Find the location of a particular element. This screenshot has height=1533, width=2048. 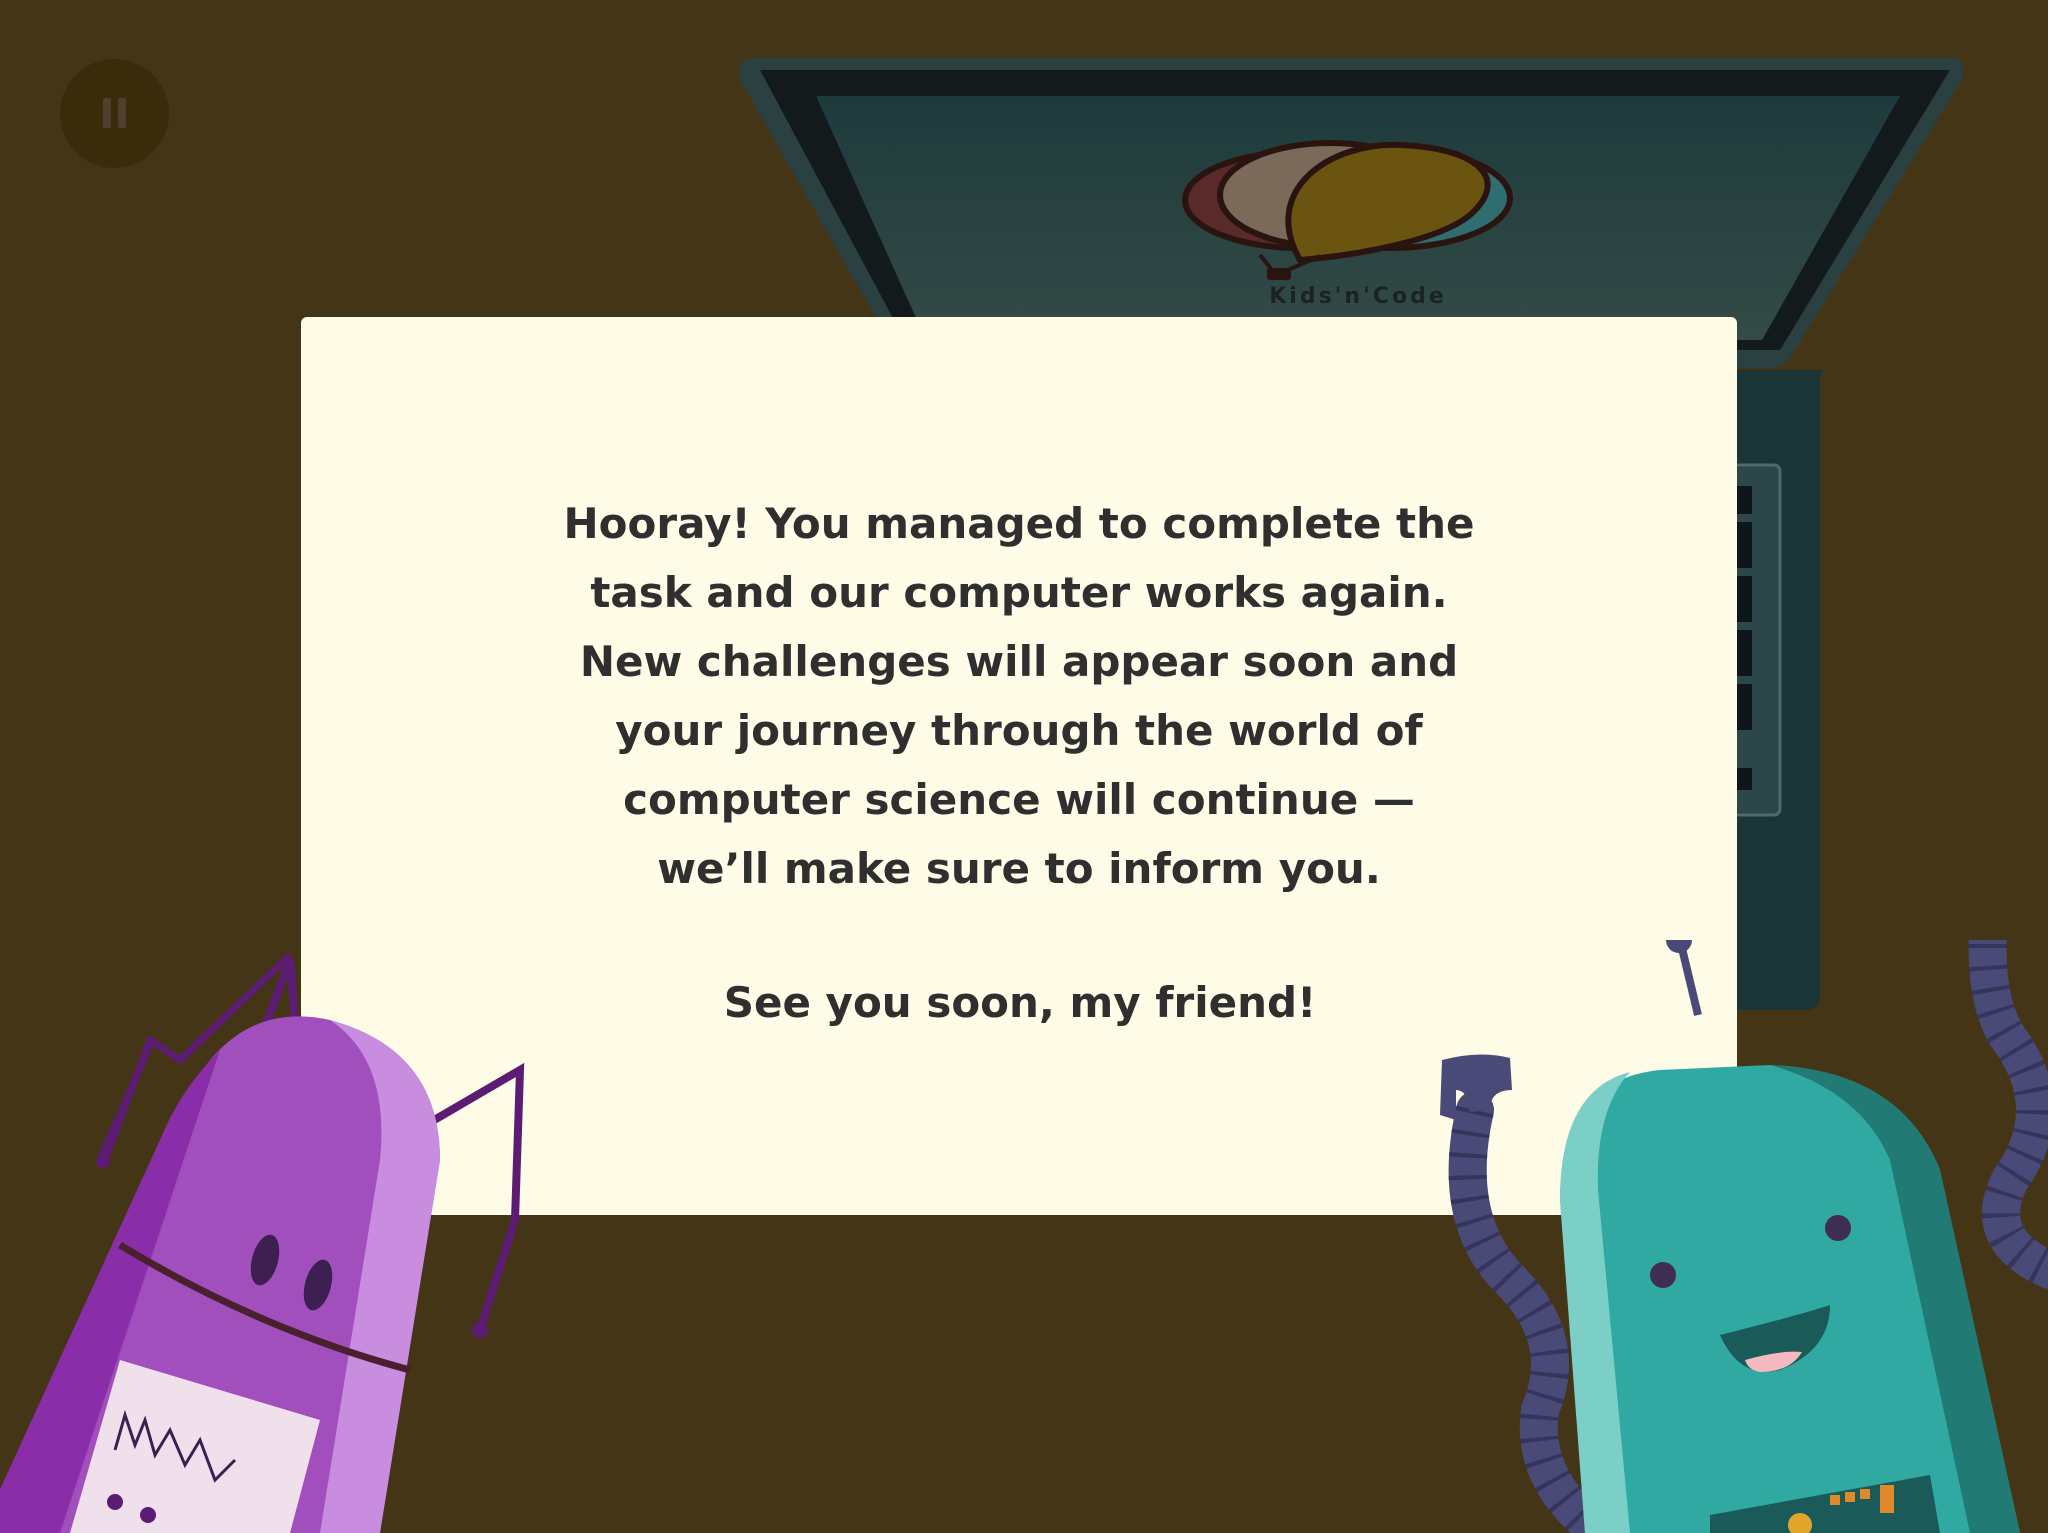

pause-icon is located at coordinates (114, 113).